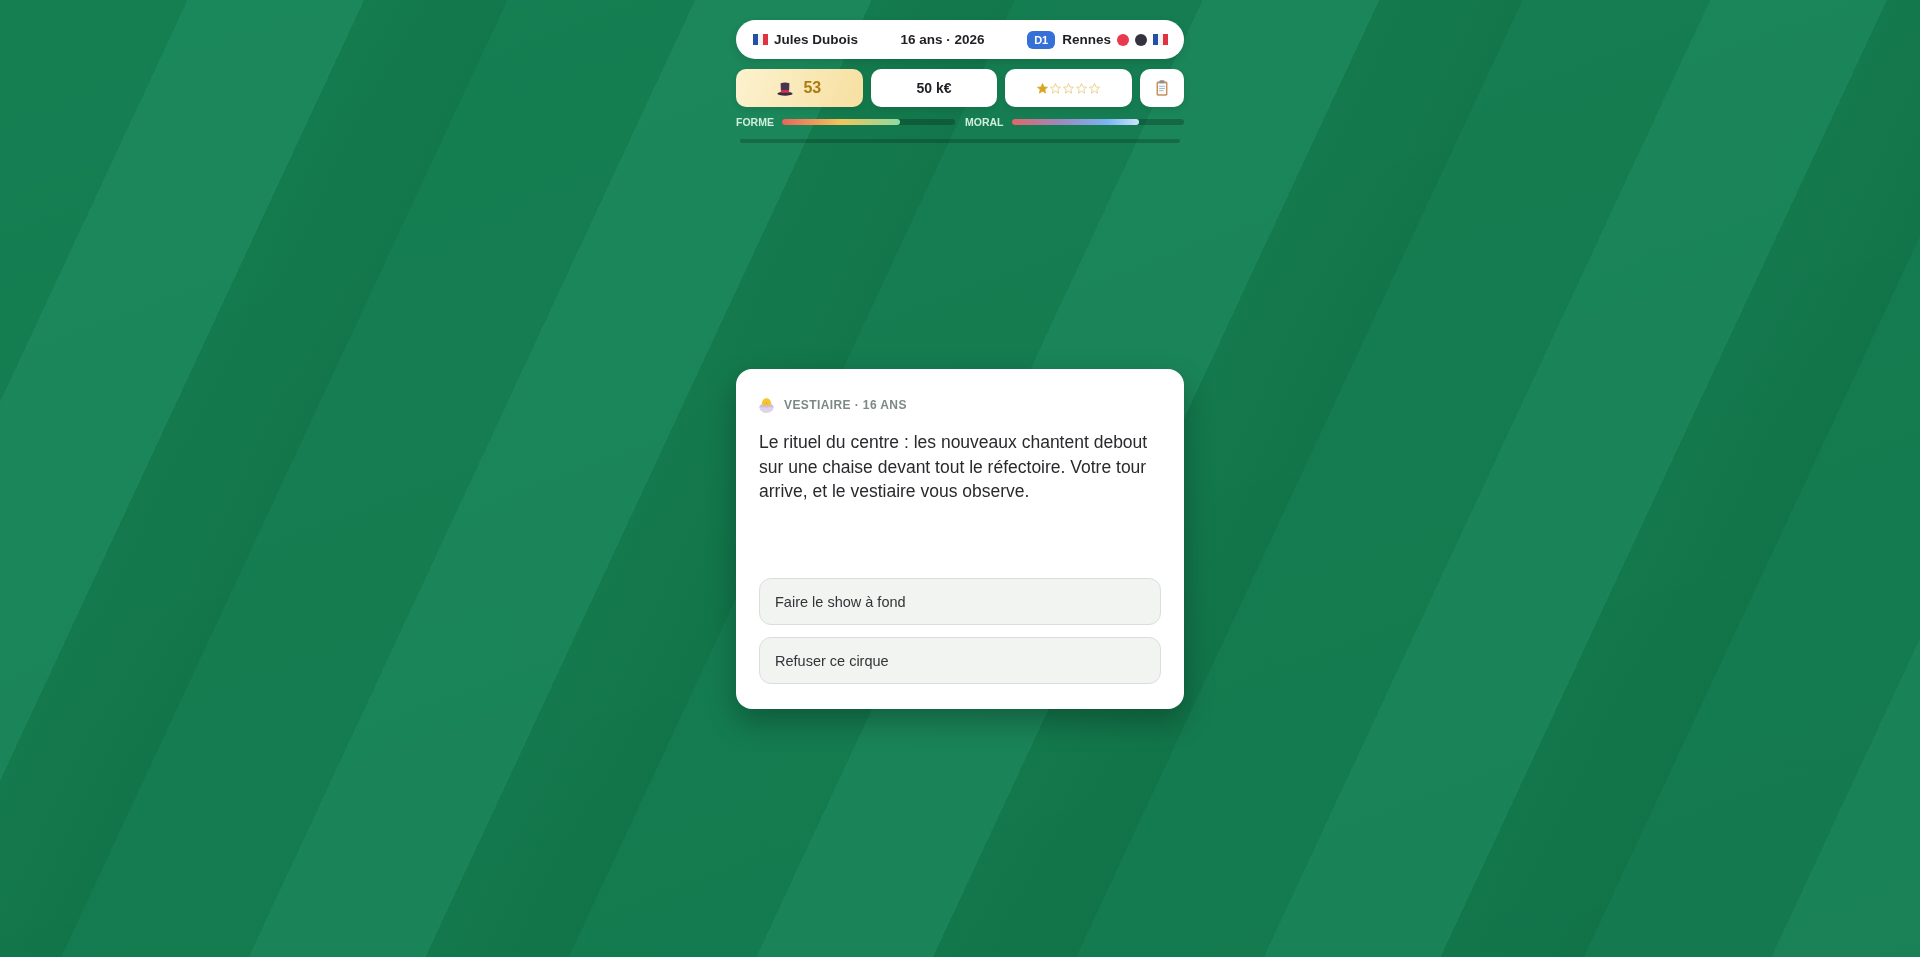  What do you see at coordinates (845, 405) in the screenshot?
I see `event-category: VESTIAIRE · 16 ANS` at bounding box center [845, 405].